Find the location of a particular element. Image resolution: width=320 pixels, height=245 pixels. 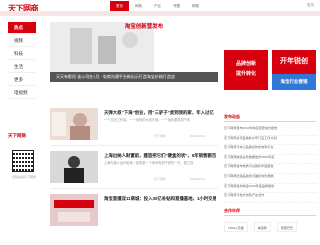

sidebar: 热点 视频 科技 生活 更多 电视频 is located at coordinates (22, 61).